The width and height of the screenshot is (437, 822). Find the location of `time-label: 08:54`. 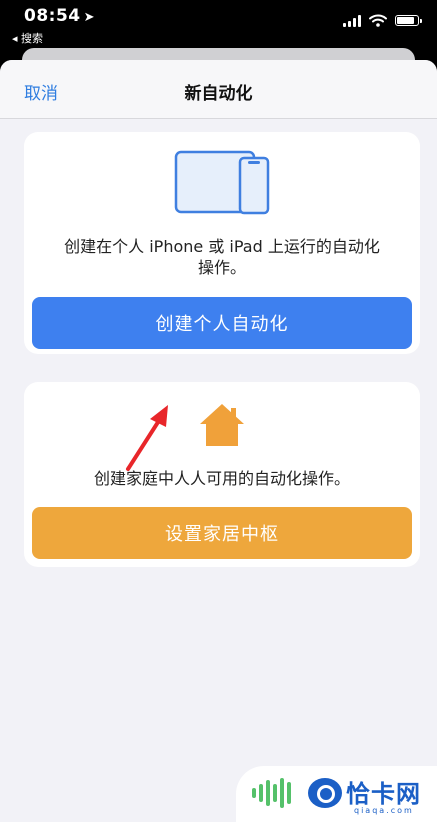

time-label: 08:54 is located at coordinates (52, 16).